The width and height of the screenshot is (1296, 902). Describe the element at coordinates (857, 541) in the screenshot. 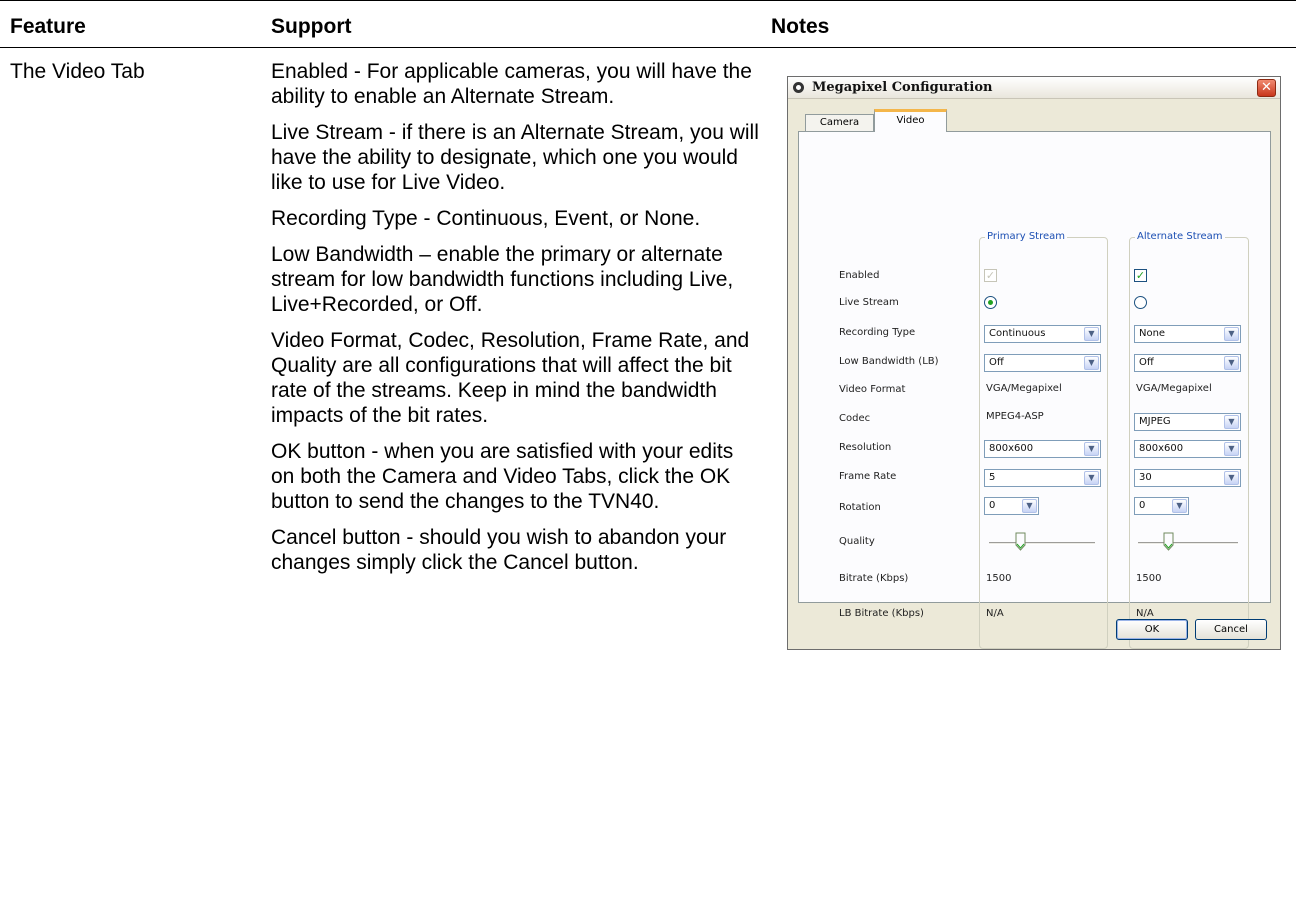

I see `label-quality: Quality` at that location.